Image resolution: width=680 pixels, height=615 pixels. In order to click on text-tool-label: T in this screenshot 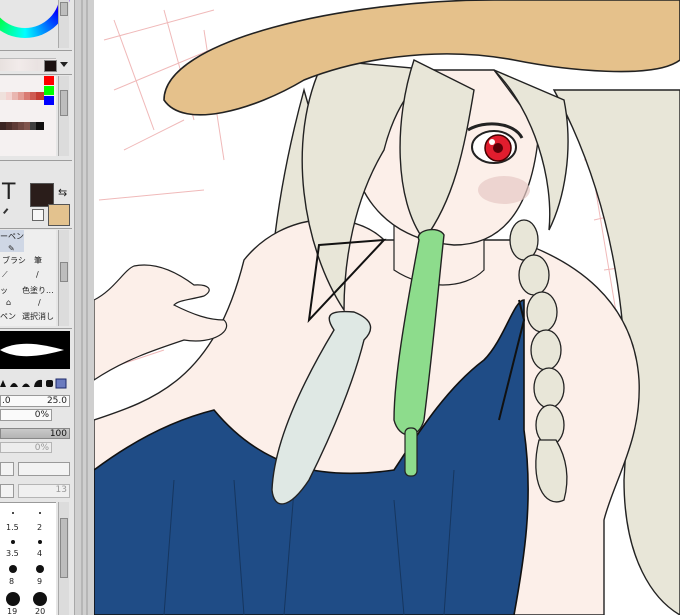, I will do `click(8, 193)`.